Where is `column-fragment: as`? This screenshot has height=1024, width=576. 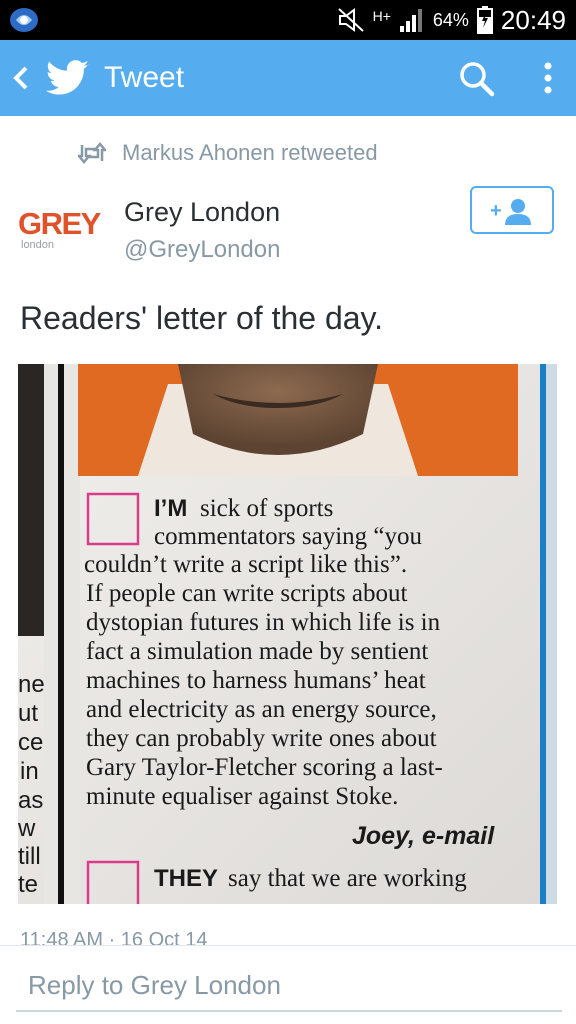 column-fragment: as is located at coordinates (30, 800).